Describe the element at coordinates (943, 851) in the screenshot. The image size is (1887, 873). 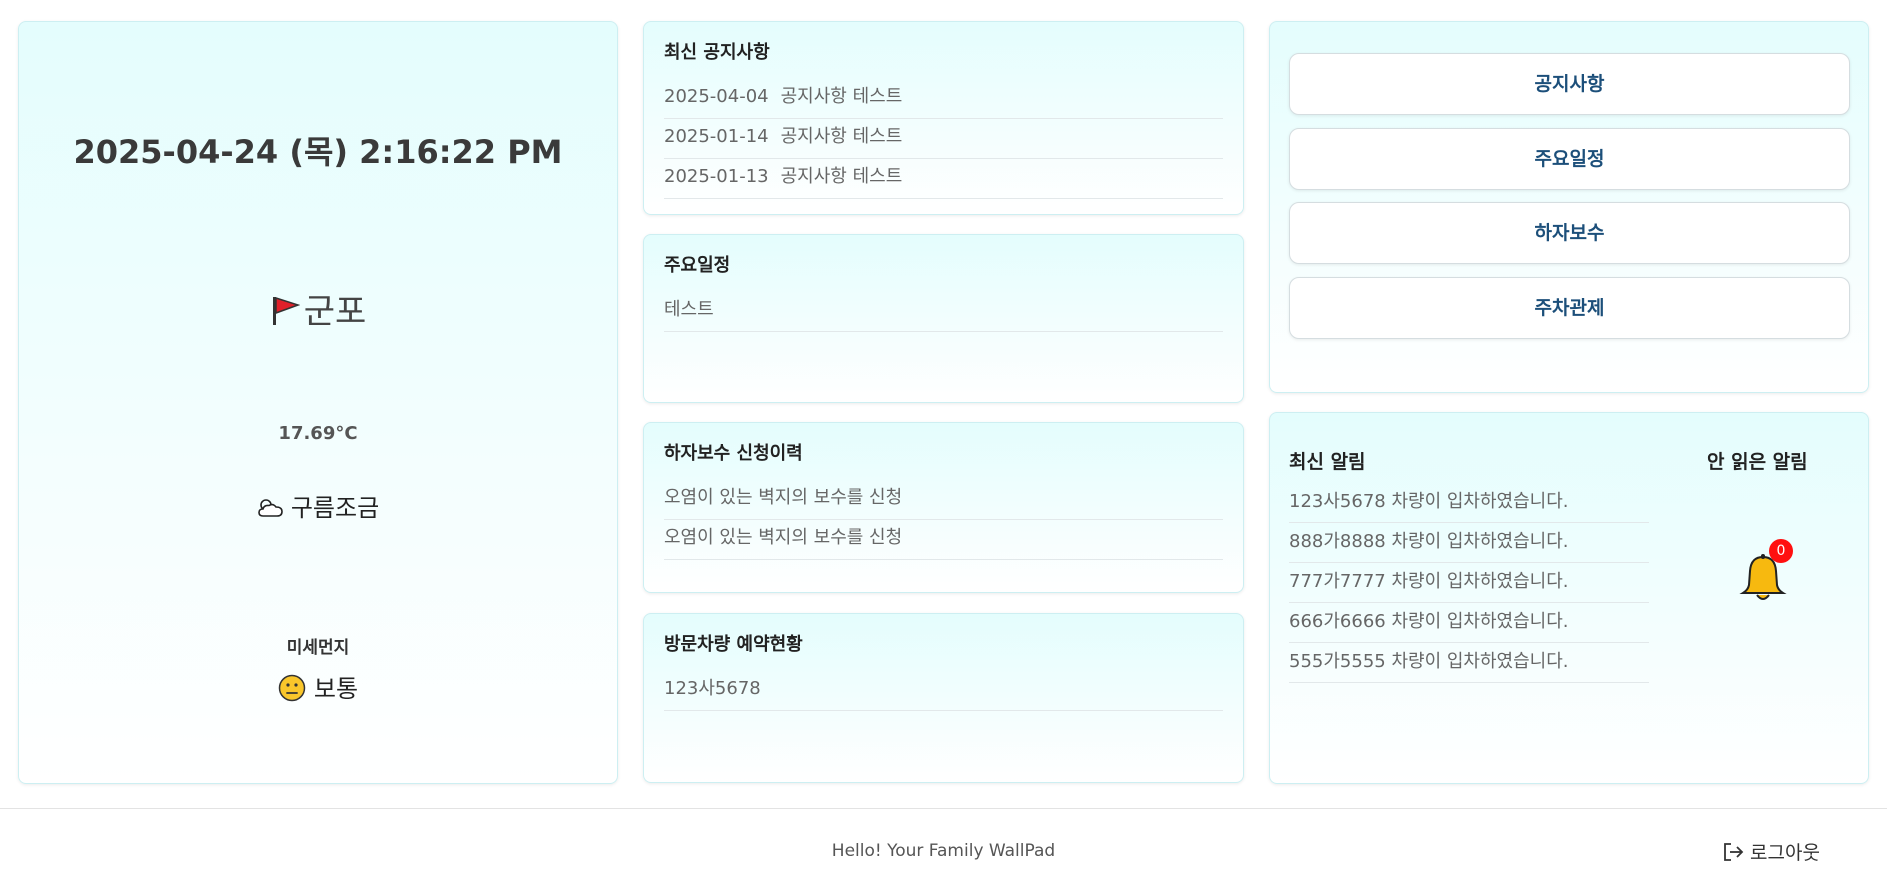
I see `footer-text: Hello! Your Family WallPad` at that location.